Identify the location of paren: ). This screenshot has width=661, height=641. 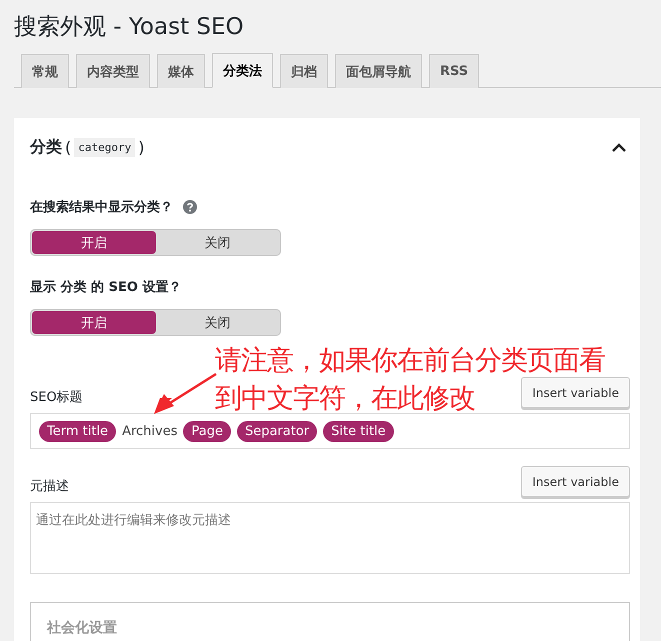
(141, 147).